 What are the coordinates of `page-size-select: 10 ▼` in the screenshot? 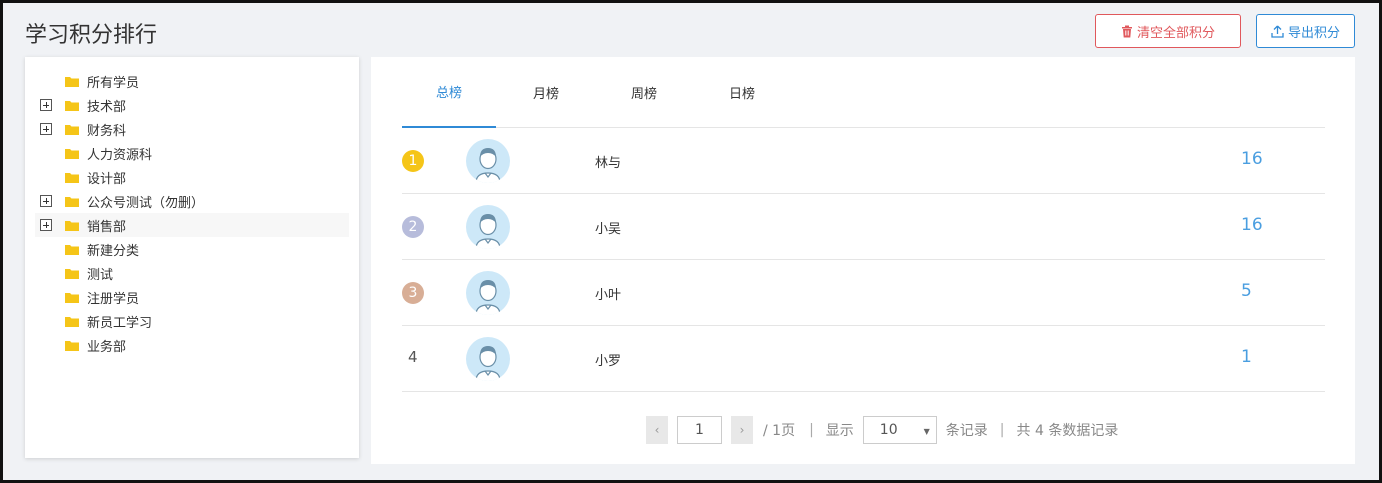 It's located at (899, 430).